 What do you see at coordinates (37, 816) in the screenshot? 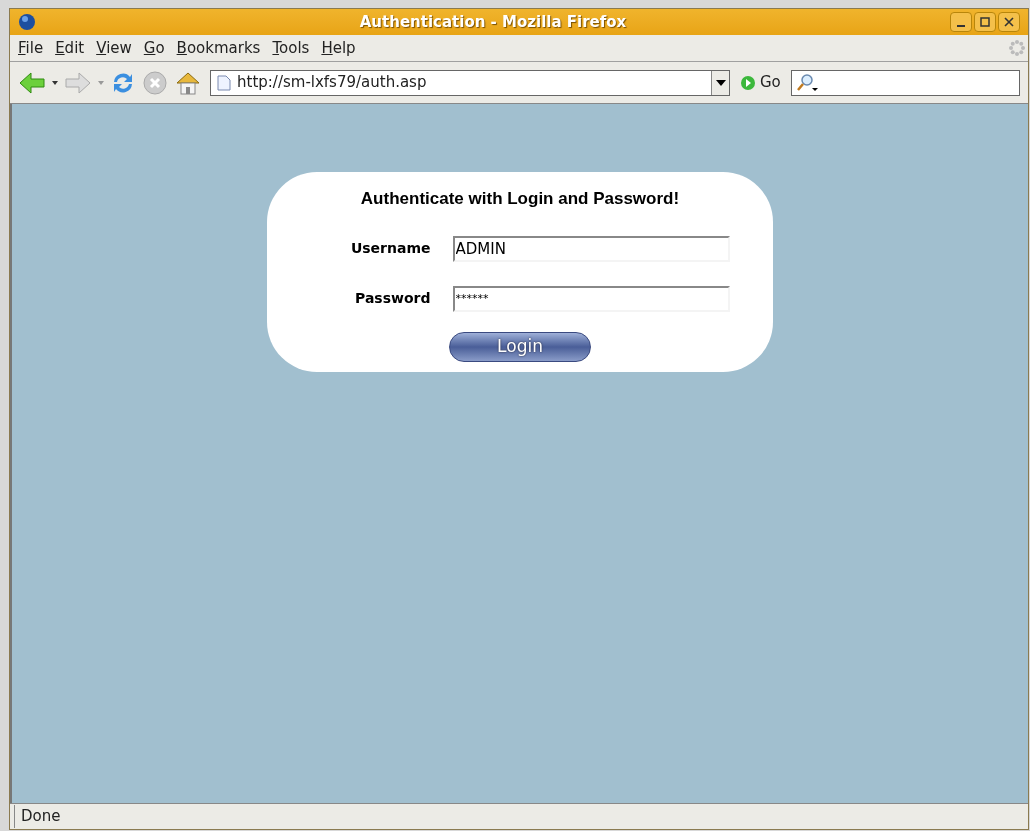
I see `status-text: Done` at bounding box center [37, 816].